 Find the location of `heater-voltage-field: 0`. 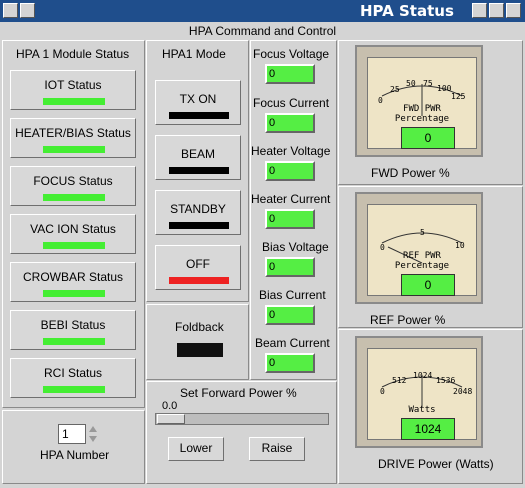

heater-voltage-field: 0 is located at coordinates (290, 171).